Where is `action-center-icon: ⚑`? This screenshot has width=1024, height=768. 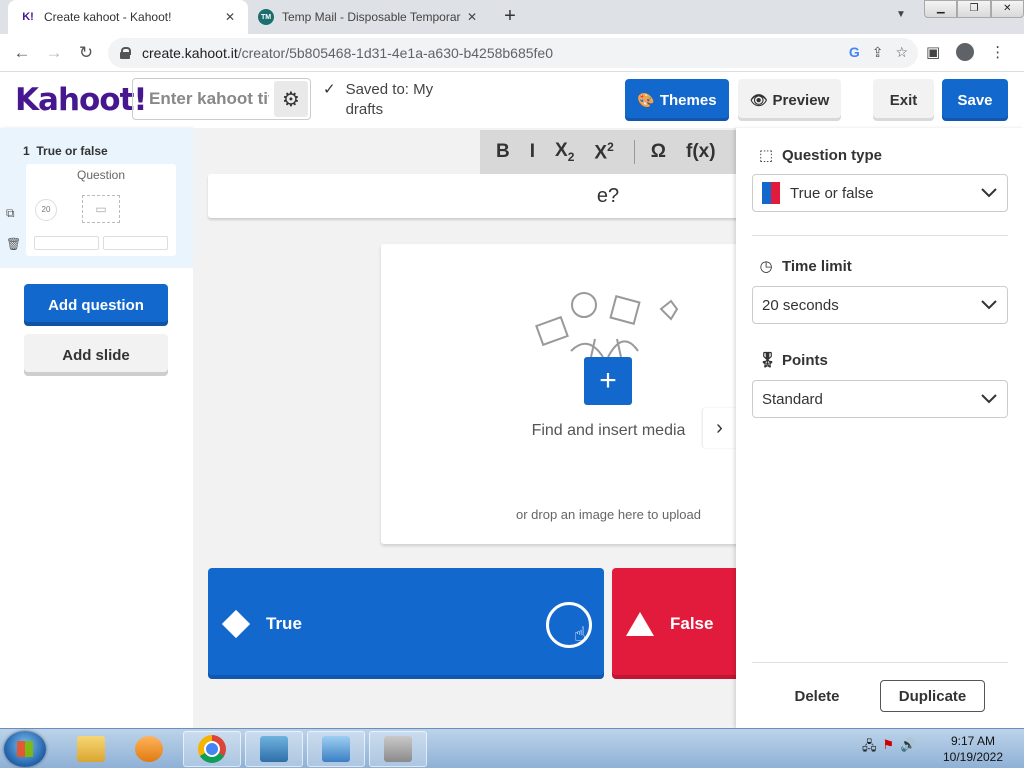
action-center-icon: ⚑ is located at coordinates (889, 748).